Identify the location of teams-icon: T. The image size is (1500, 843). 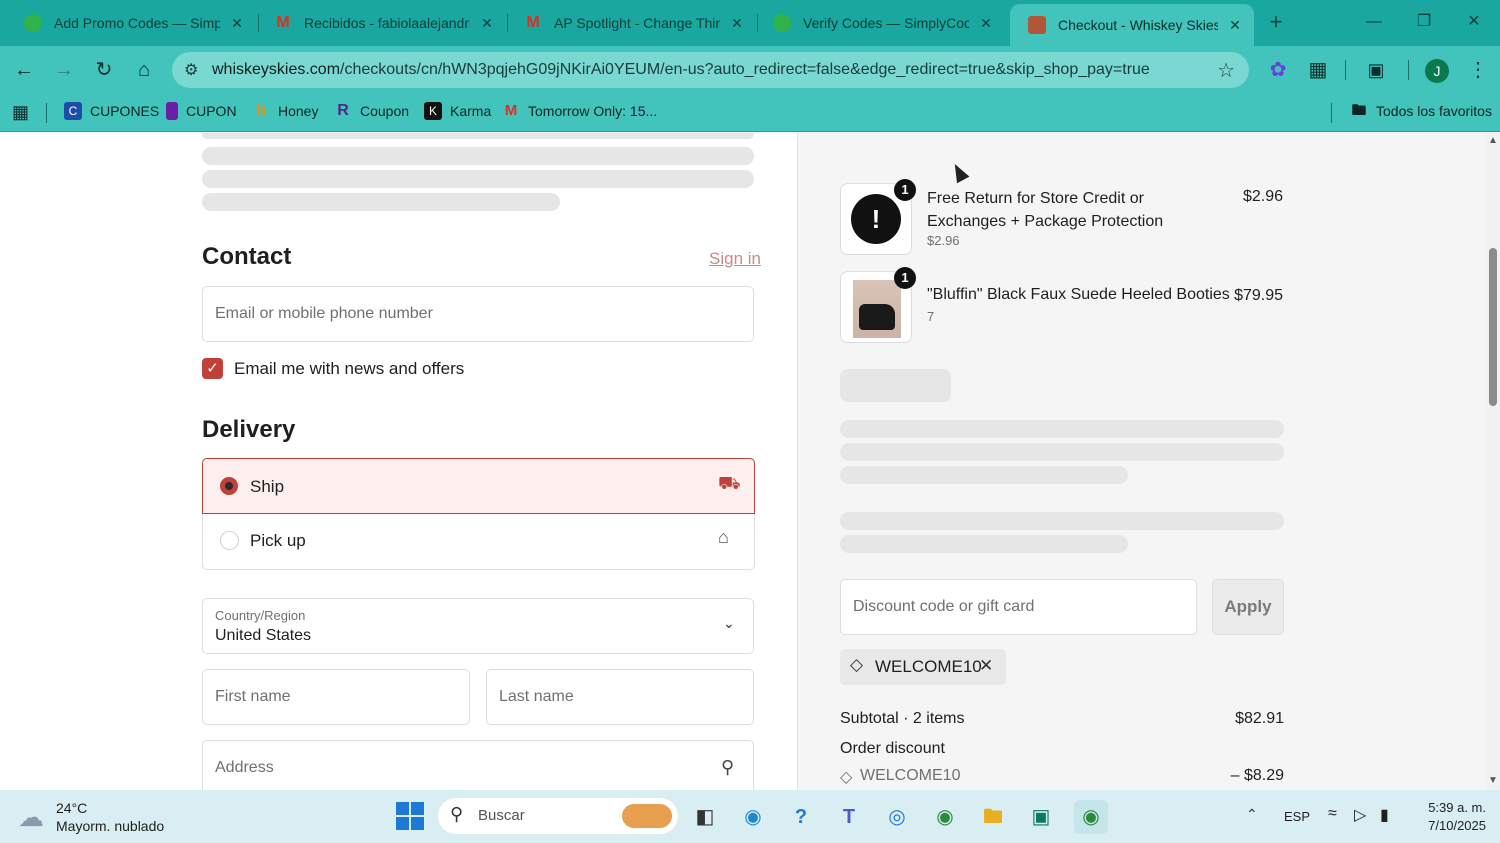
(849, 817).